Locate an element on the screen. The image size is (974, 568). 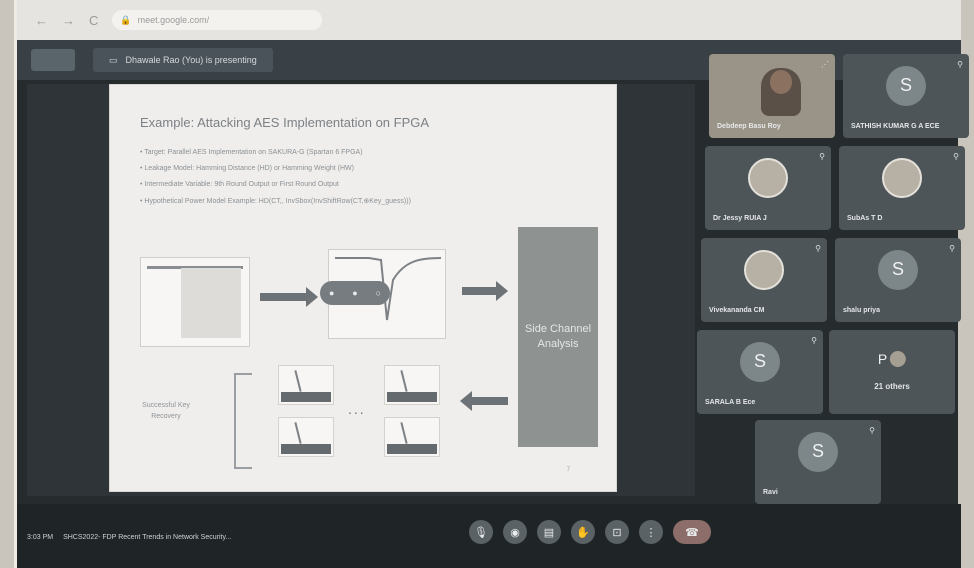
end-call-button: ☎ is located at coordinates (692, 532).